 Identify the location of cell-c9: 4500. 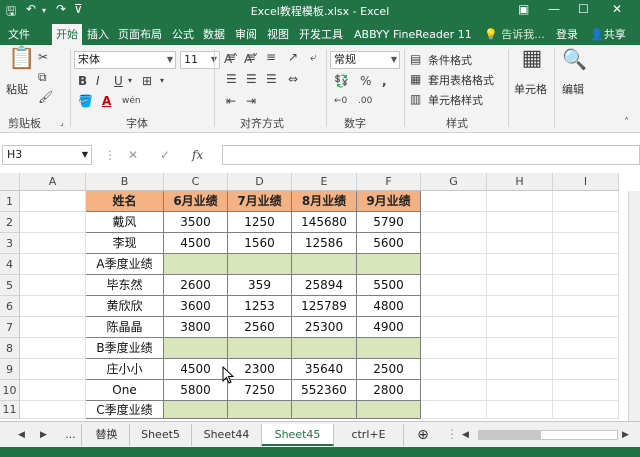
(196, 369).